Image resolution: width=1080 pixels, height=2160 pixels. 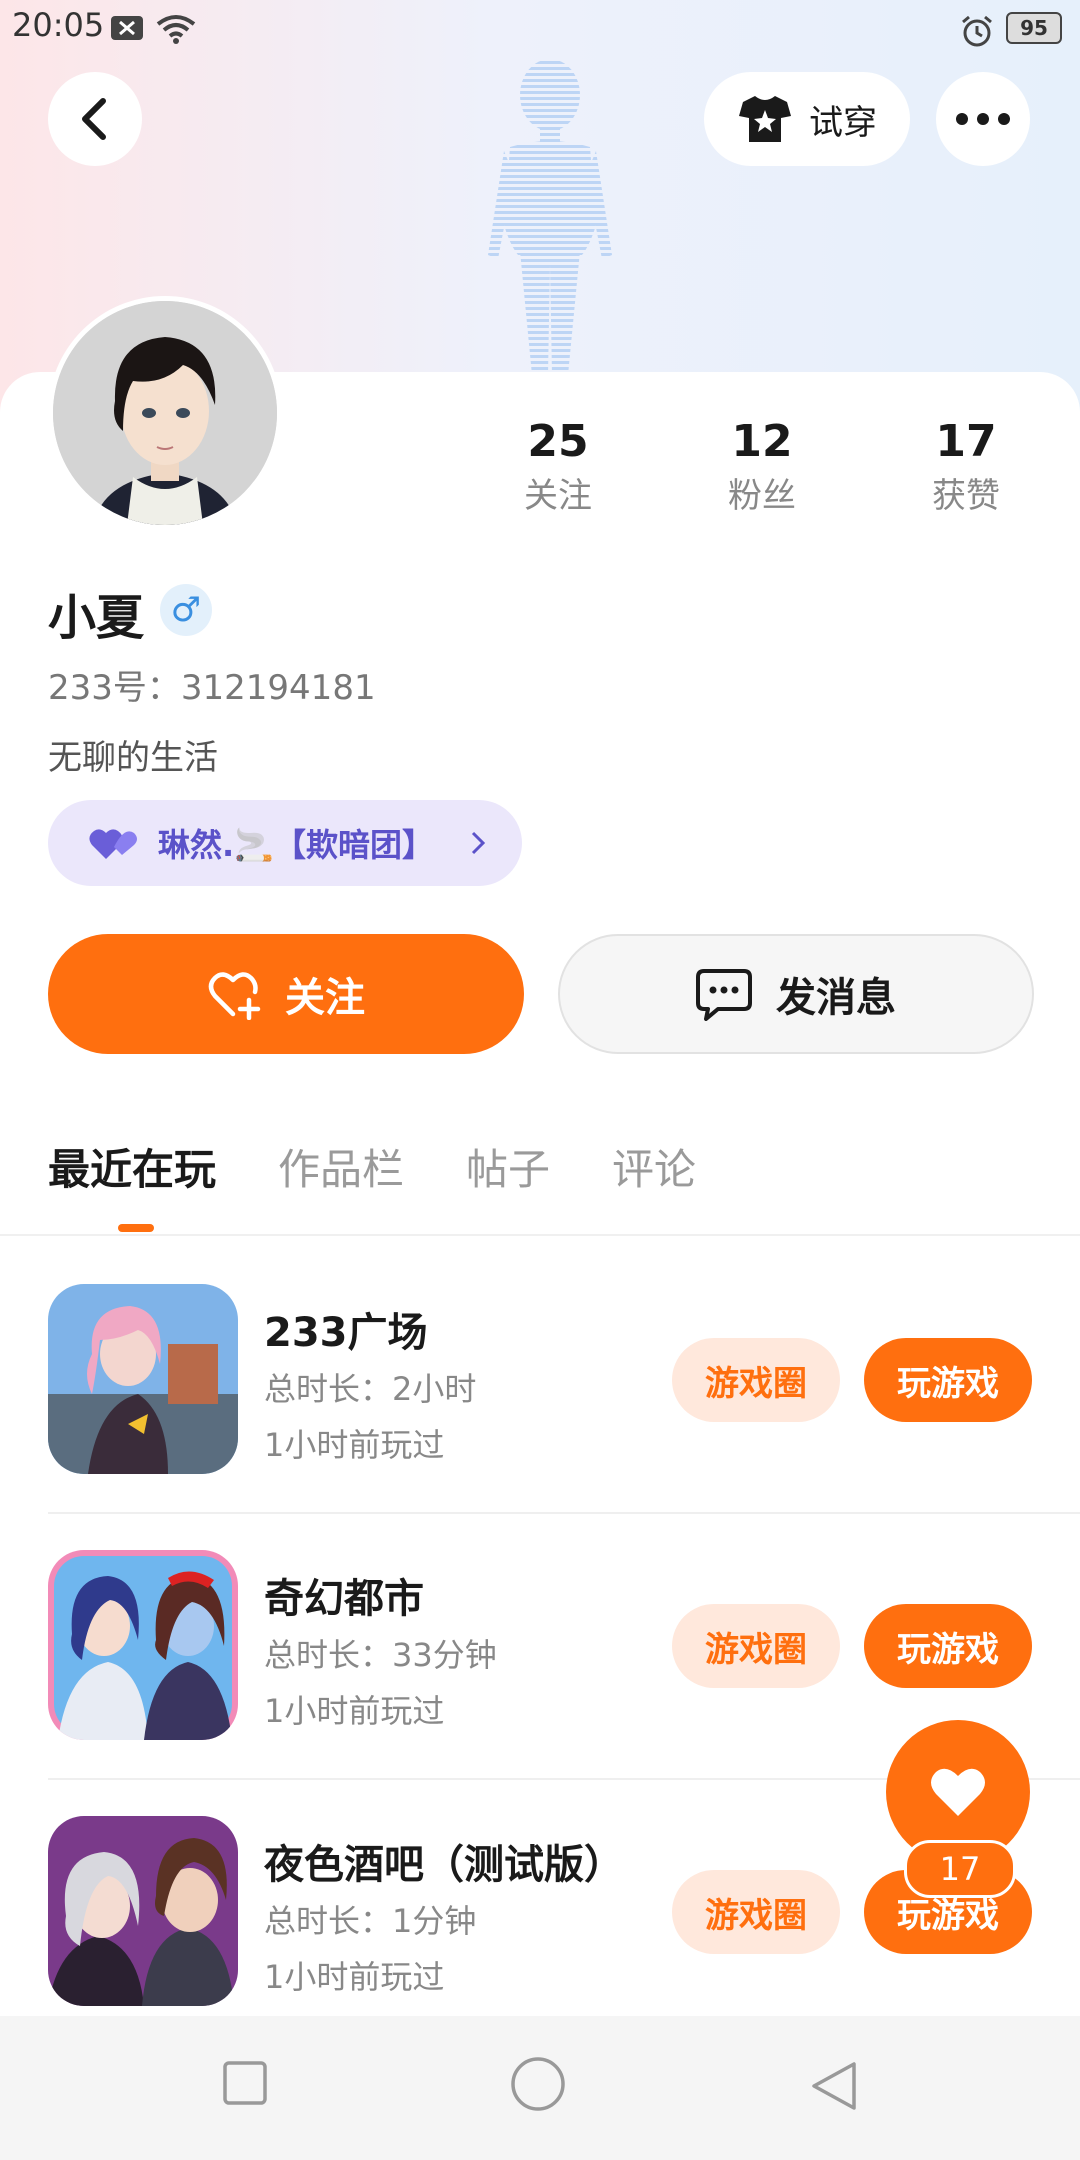 I want to click on follow-button: 关注, so click(x=286, y=994).